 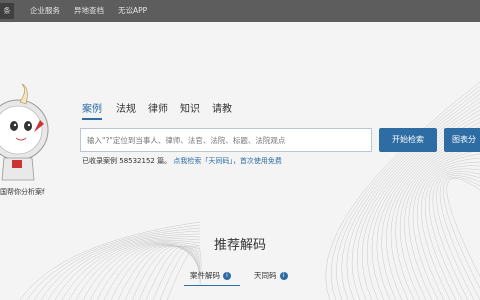 I want to click on recommendation-subtabs: 案件解码 i 天同码 i, so click(x=240, y=277).